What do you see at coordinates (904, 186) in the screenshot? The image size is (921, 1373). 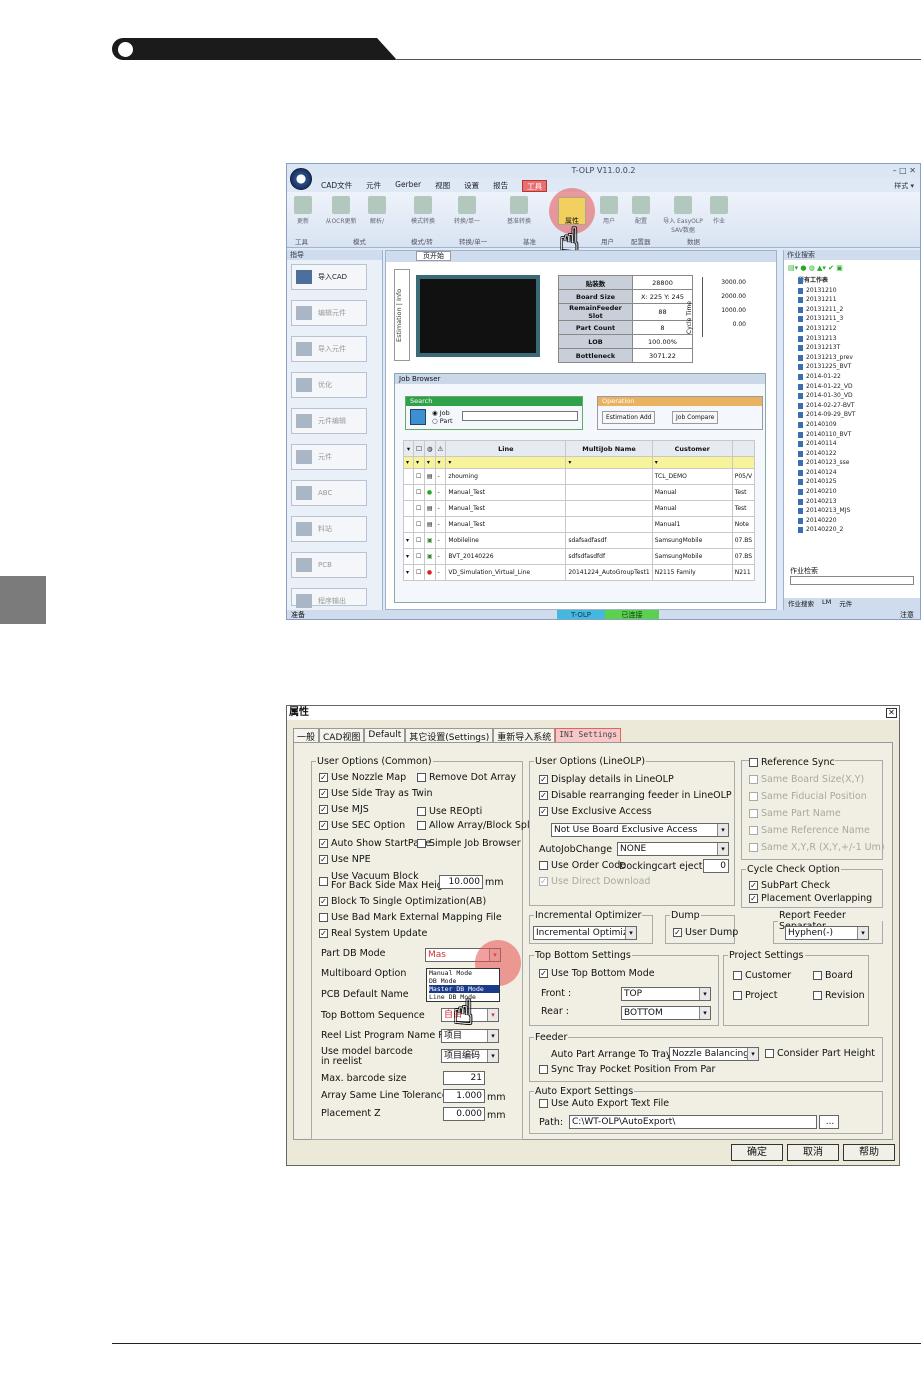 I see `style-menu: 样式 ▾` at bounding box center [904, 186].